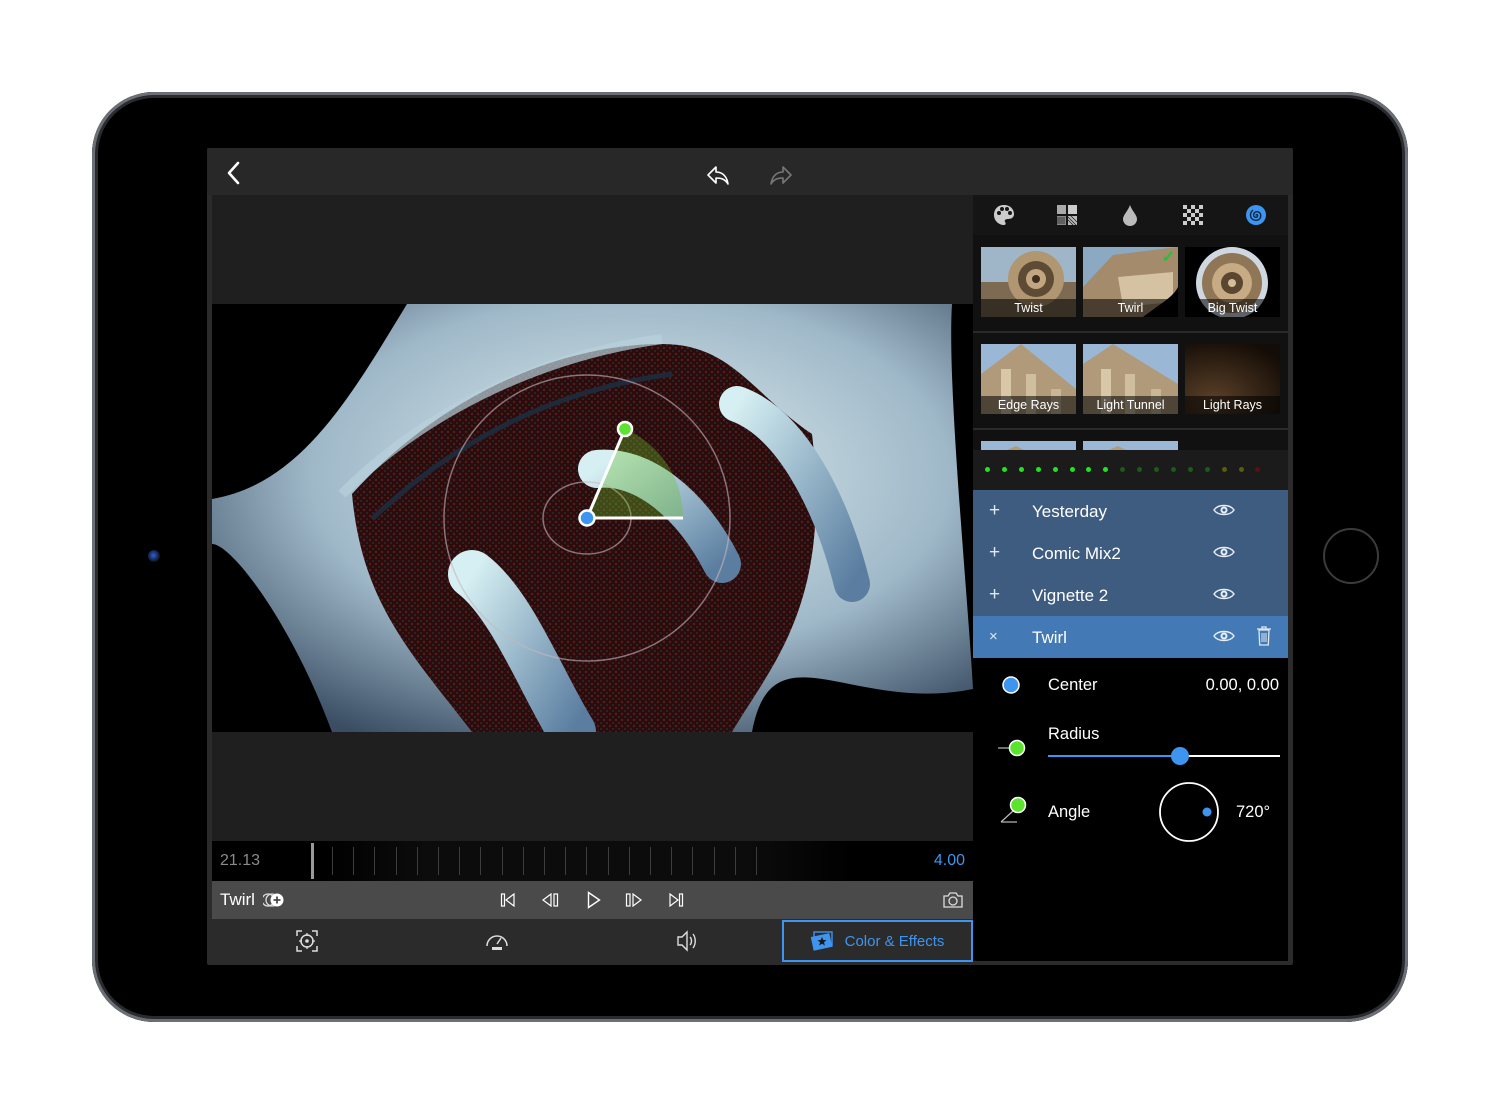  I want to click on audio-level-meter, so click(1130, 470).